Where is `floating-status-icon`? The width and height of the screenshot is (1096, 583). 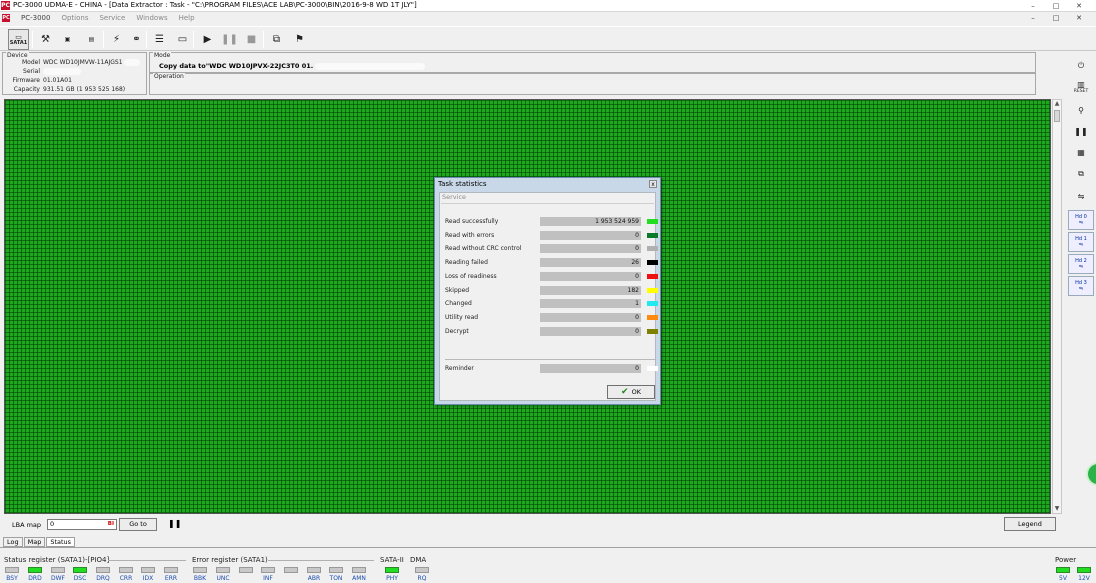 floating-status-icon is located at coordinates (1091, 474).